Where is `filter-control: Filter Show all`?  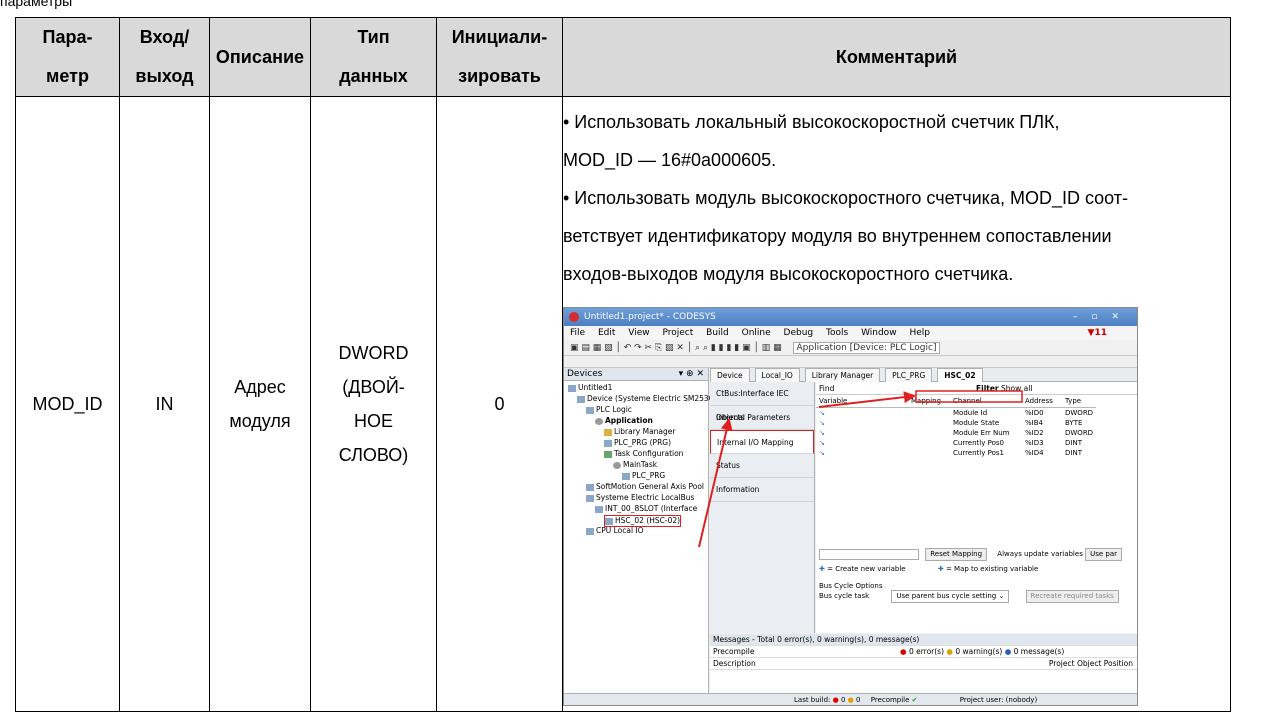 filter-control: Filter Show all is located at coordinates (1004, 388).